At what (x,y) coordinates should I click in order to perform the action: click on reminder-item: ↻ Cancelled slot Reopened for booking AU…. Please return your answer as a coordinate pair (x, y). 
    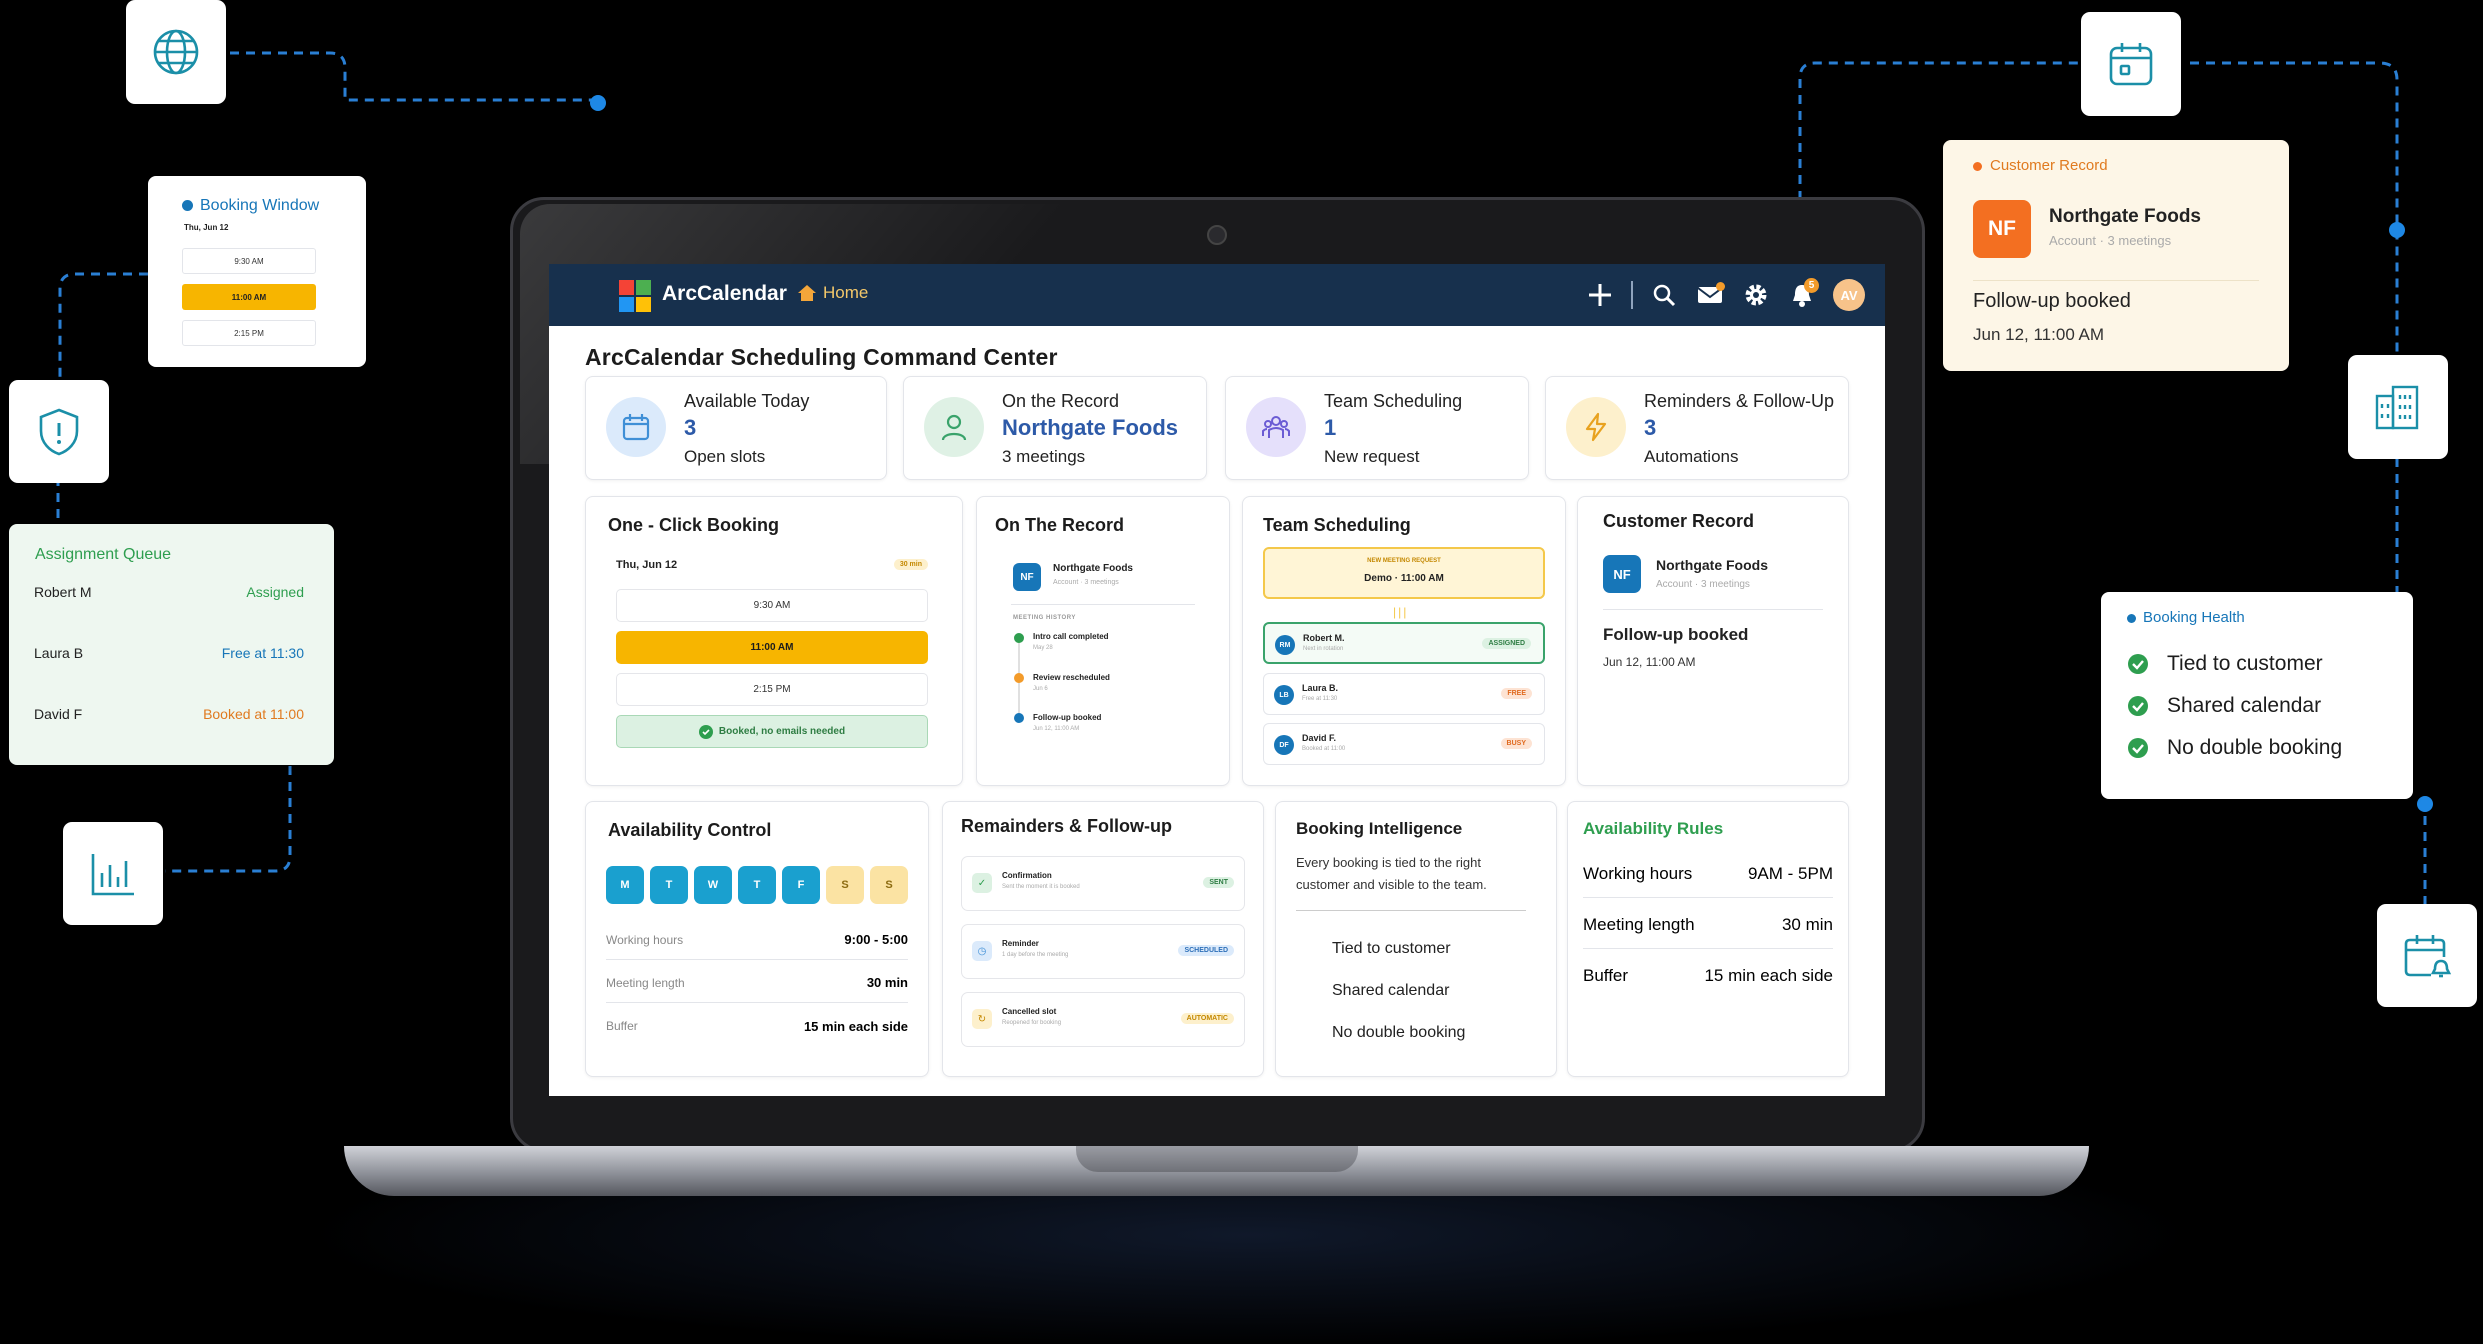
    Looking at the image, I should click on (1103, 1019).